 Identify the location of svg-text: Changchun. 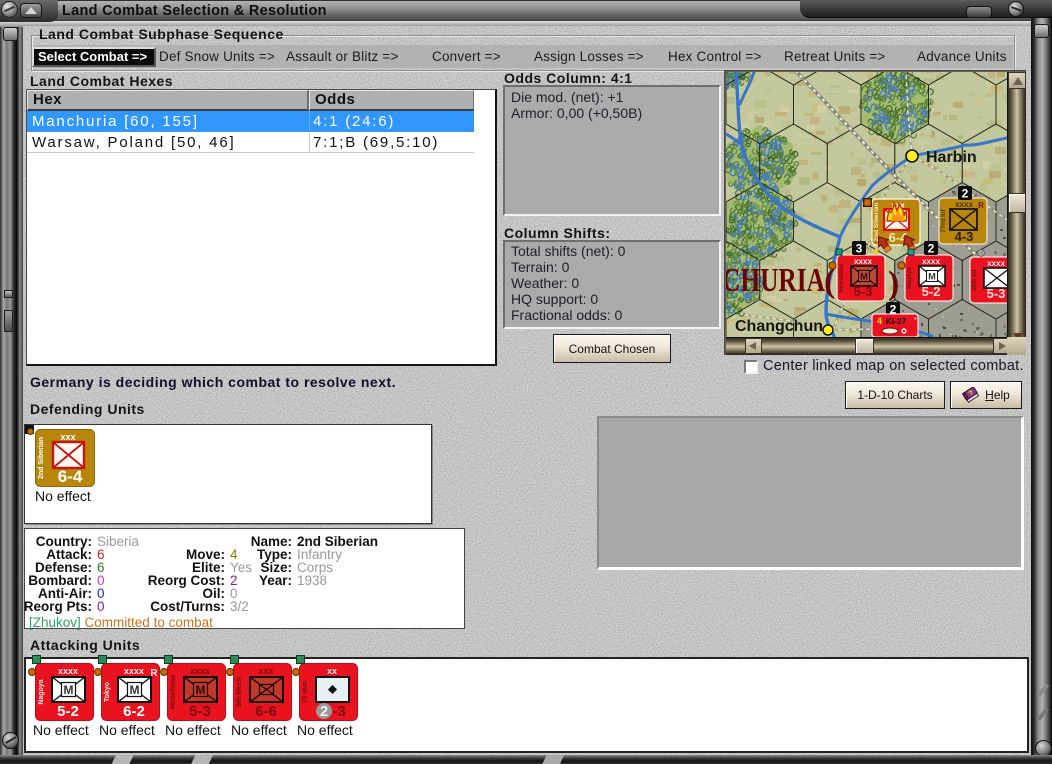
(779, 326).